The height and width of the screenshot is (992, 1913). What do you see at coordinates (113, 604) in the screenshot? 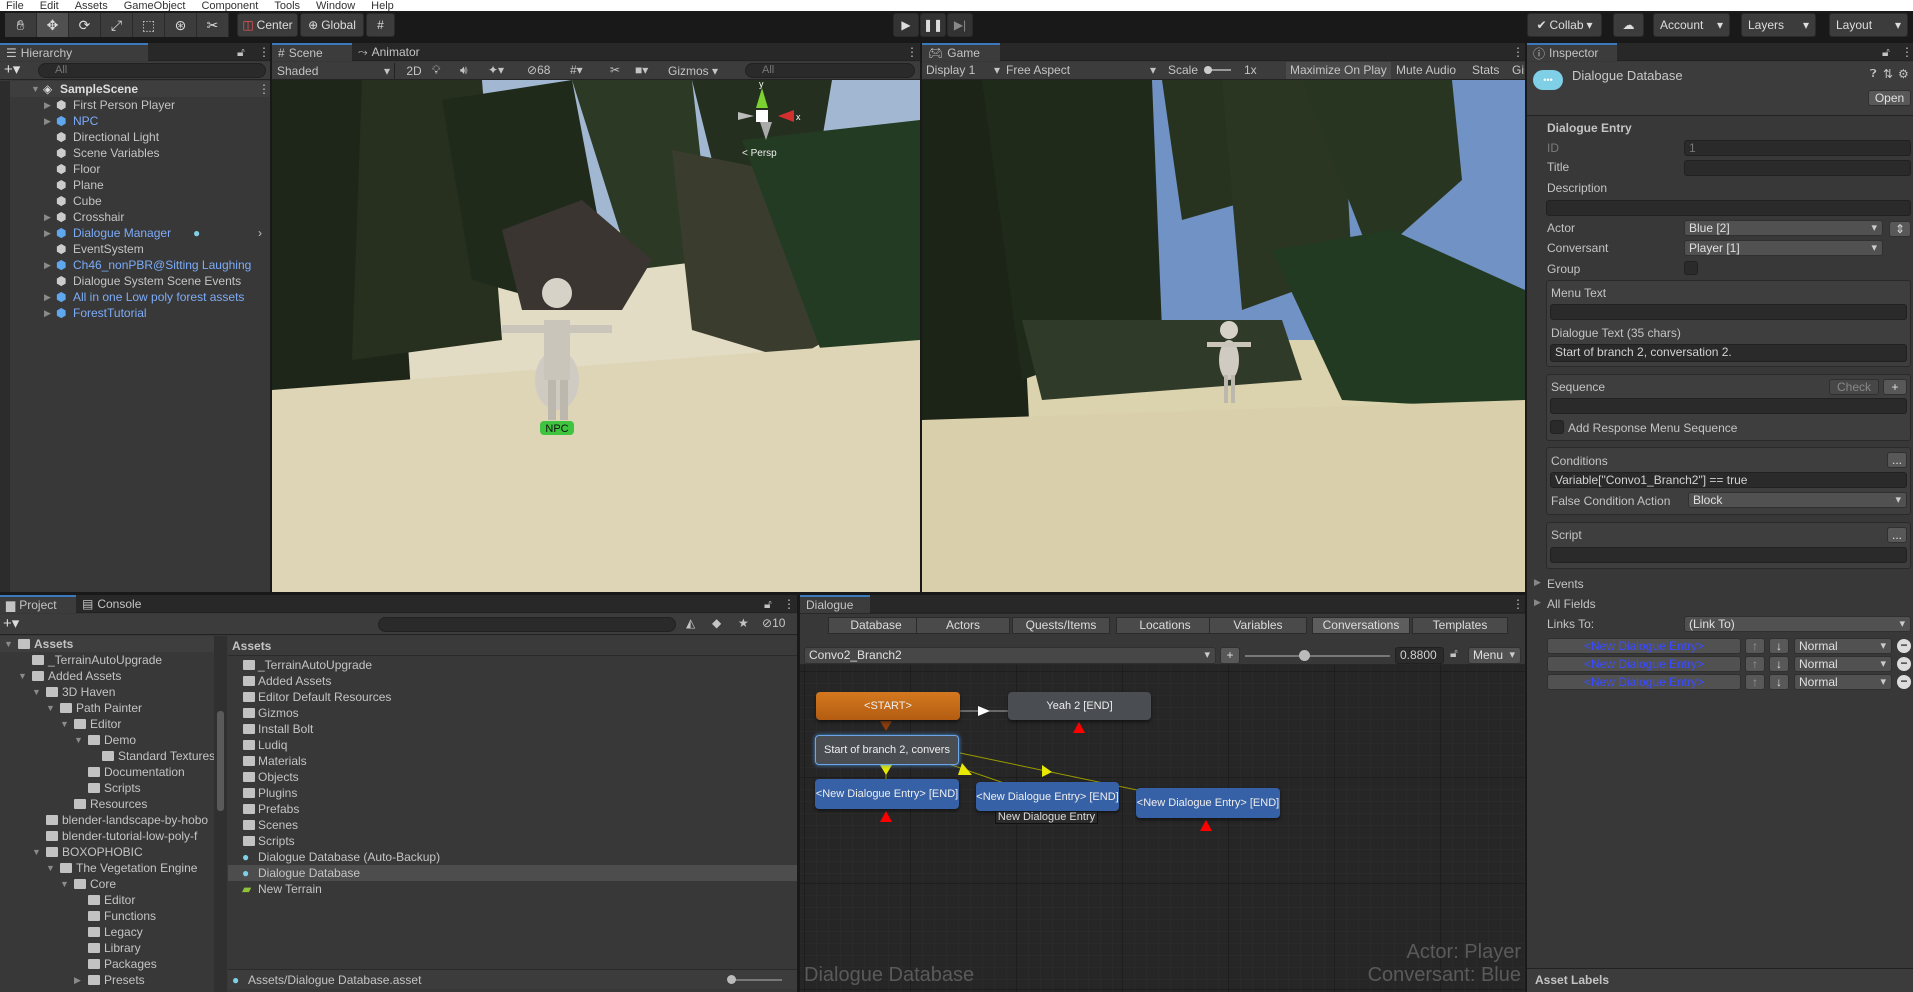
I see `tab-console: ▤ Console` at bounding box center [113, 604].